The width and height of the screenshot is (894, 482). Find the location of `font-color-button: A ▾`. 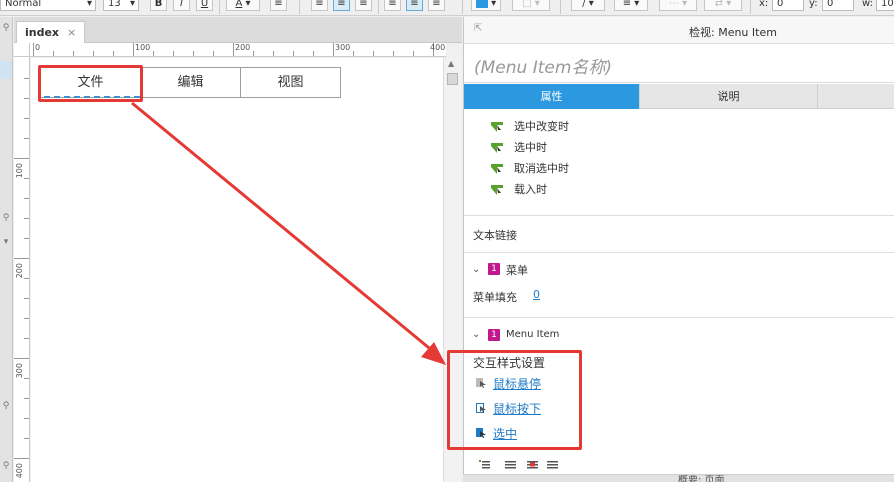

font-color-button: A ▾ is located at coordinates (243, 5).